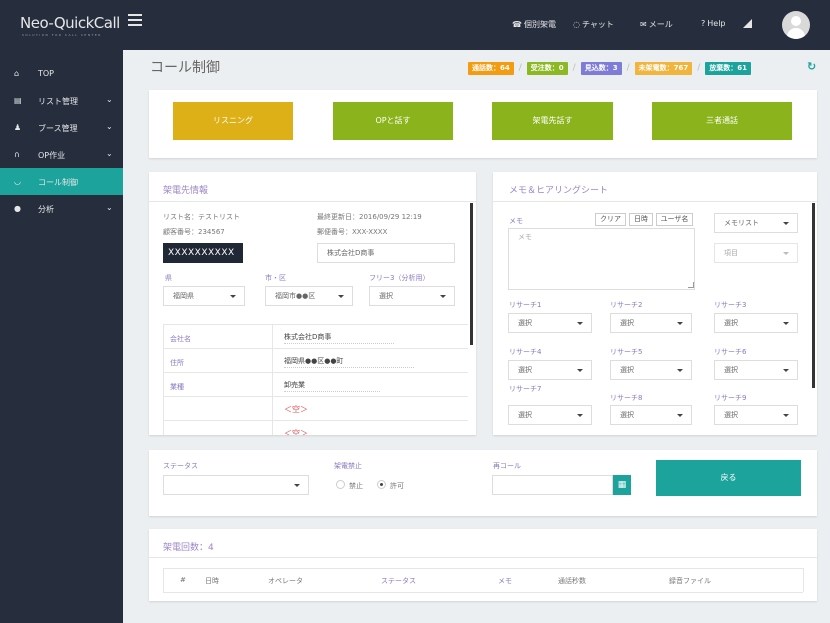 The height and width of the screenshot is (623, 830). I want to click on talk-callee-button: 架電先話す, so click(552, 121).